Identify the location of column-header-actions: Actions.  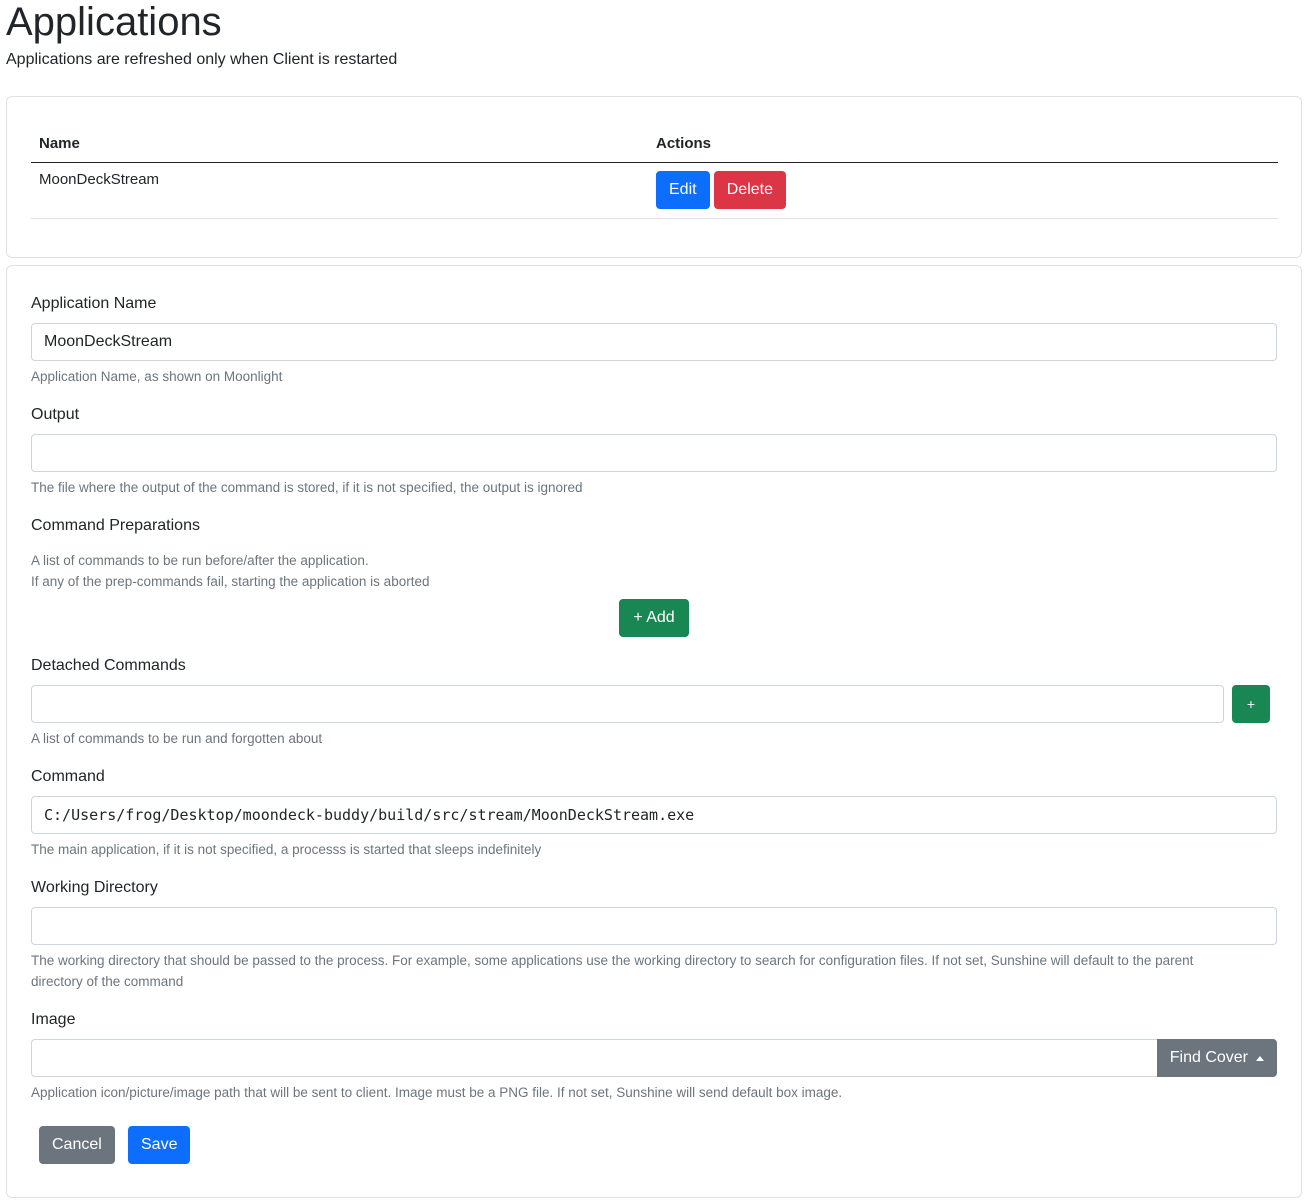
(963, 145).